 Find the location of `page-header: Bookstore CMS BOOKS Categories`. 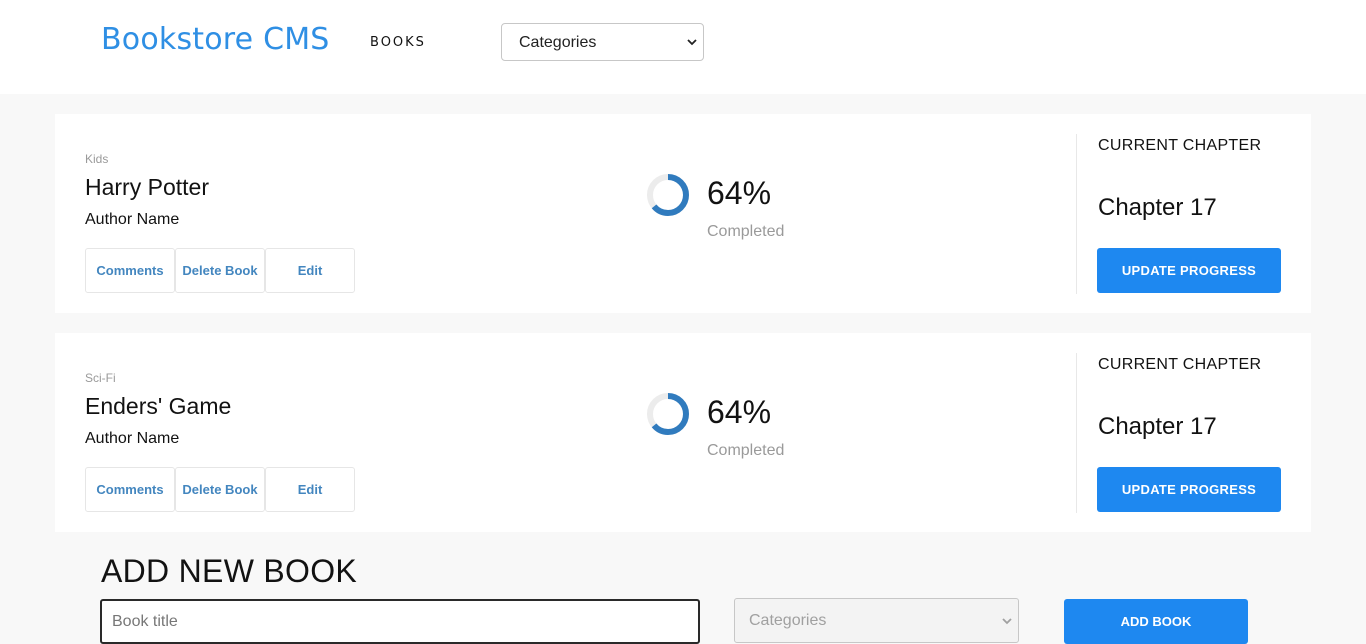

page-header: Bookstore CMS BOOKS Categories is located at coordinates (683, 47).